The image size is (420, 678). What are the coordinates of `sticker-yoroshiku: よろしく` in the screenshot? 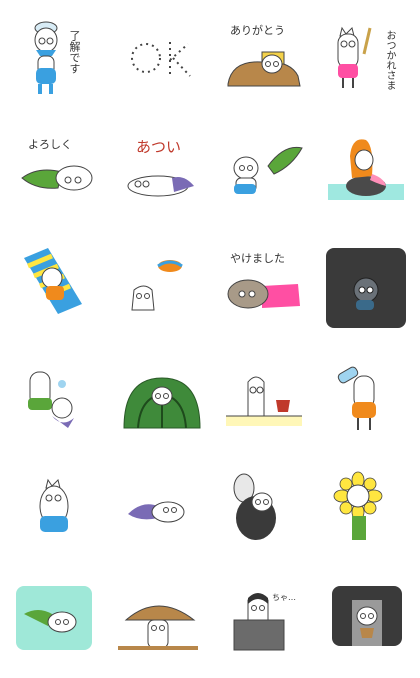 It's located at (62, 170).